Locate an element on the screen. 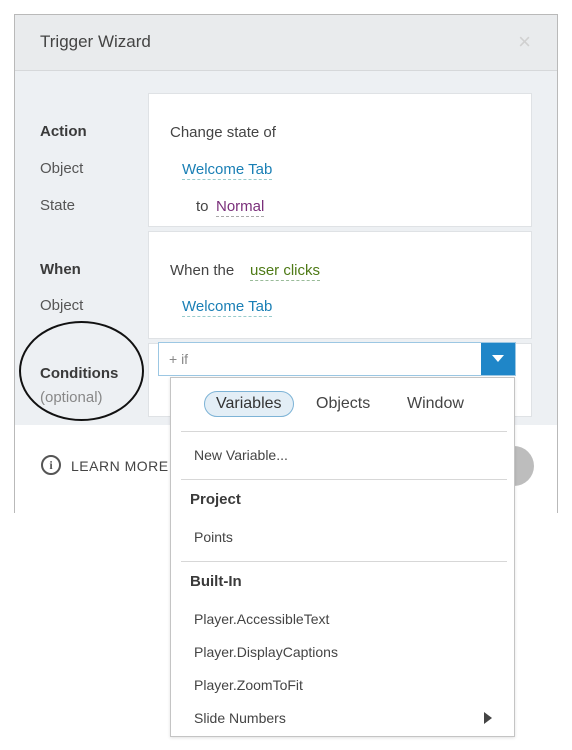  to-text: to is located at coordinates (202, 206).